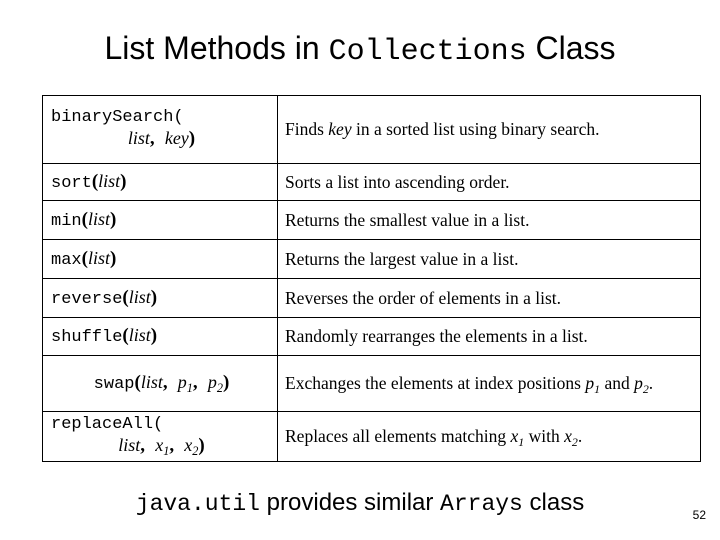  Describe the element at coordinates (489, 259) in the screenshot. I see `method-description-cell: Returns the largest value in a list.` at that location.